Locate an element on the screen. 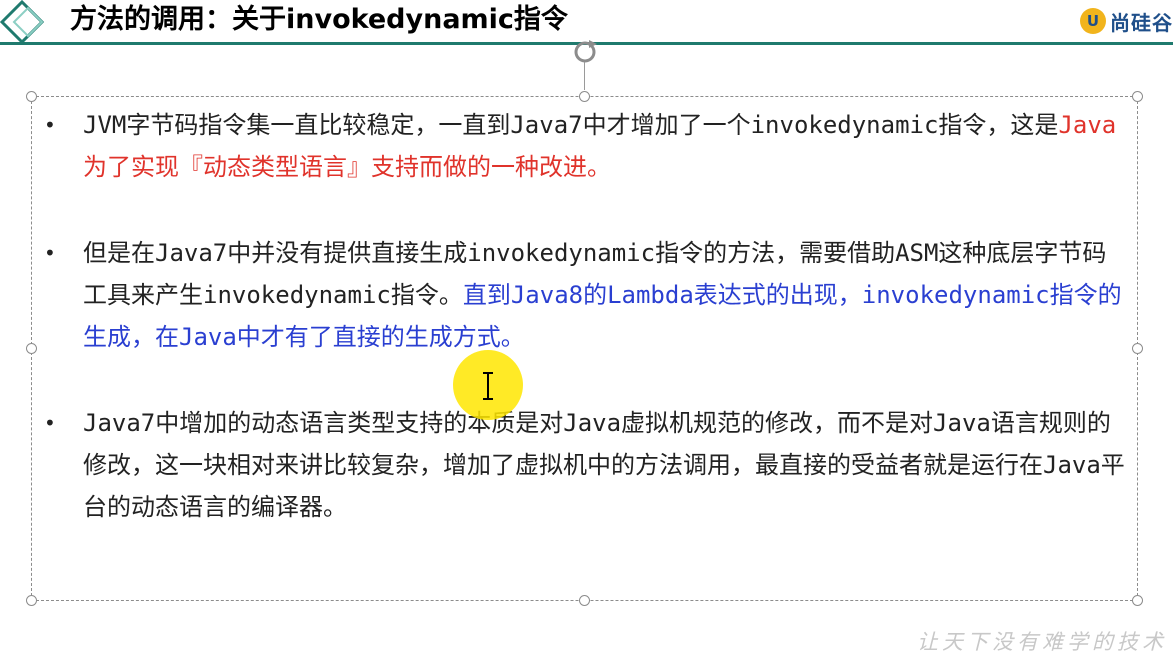 The image size is (1173, 658). resize-handle-bottom-left is located at coordinates (31, 600).